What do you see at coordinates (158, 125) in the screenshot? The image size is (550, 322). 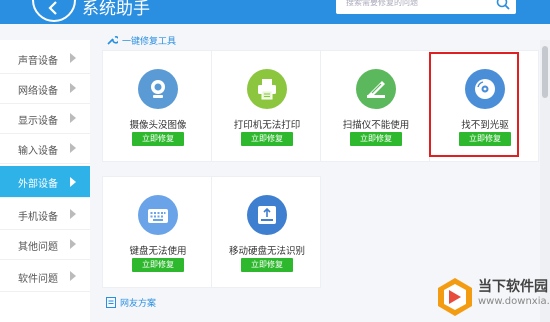 I see `card-title: 摄像头没图像` at bounding box center [158, 125].